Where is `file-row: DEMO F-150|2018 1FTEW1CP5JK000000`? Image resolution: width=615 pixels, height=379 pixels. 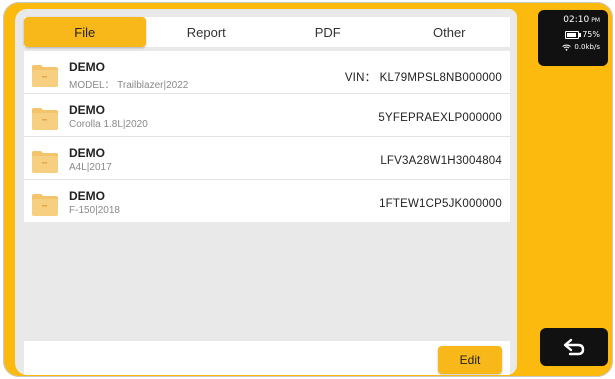 file-row: DEMO F-150|2018 1FTEW1CP5JK000000 is located at coordinates (267, 201).